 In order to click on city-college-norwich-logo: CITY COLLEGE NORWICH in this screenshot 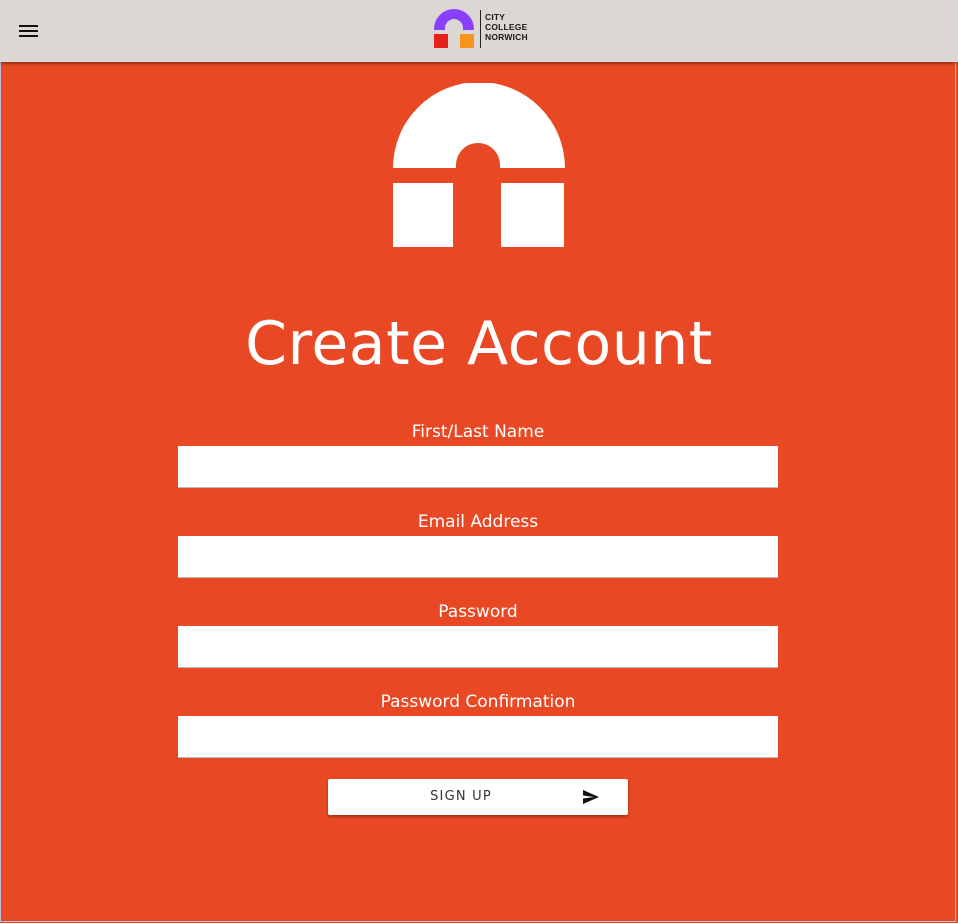, I will do `click(488, 29)`.